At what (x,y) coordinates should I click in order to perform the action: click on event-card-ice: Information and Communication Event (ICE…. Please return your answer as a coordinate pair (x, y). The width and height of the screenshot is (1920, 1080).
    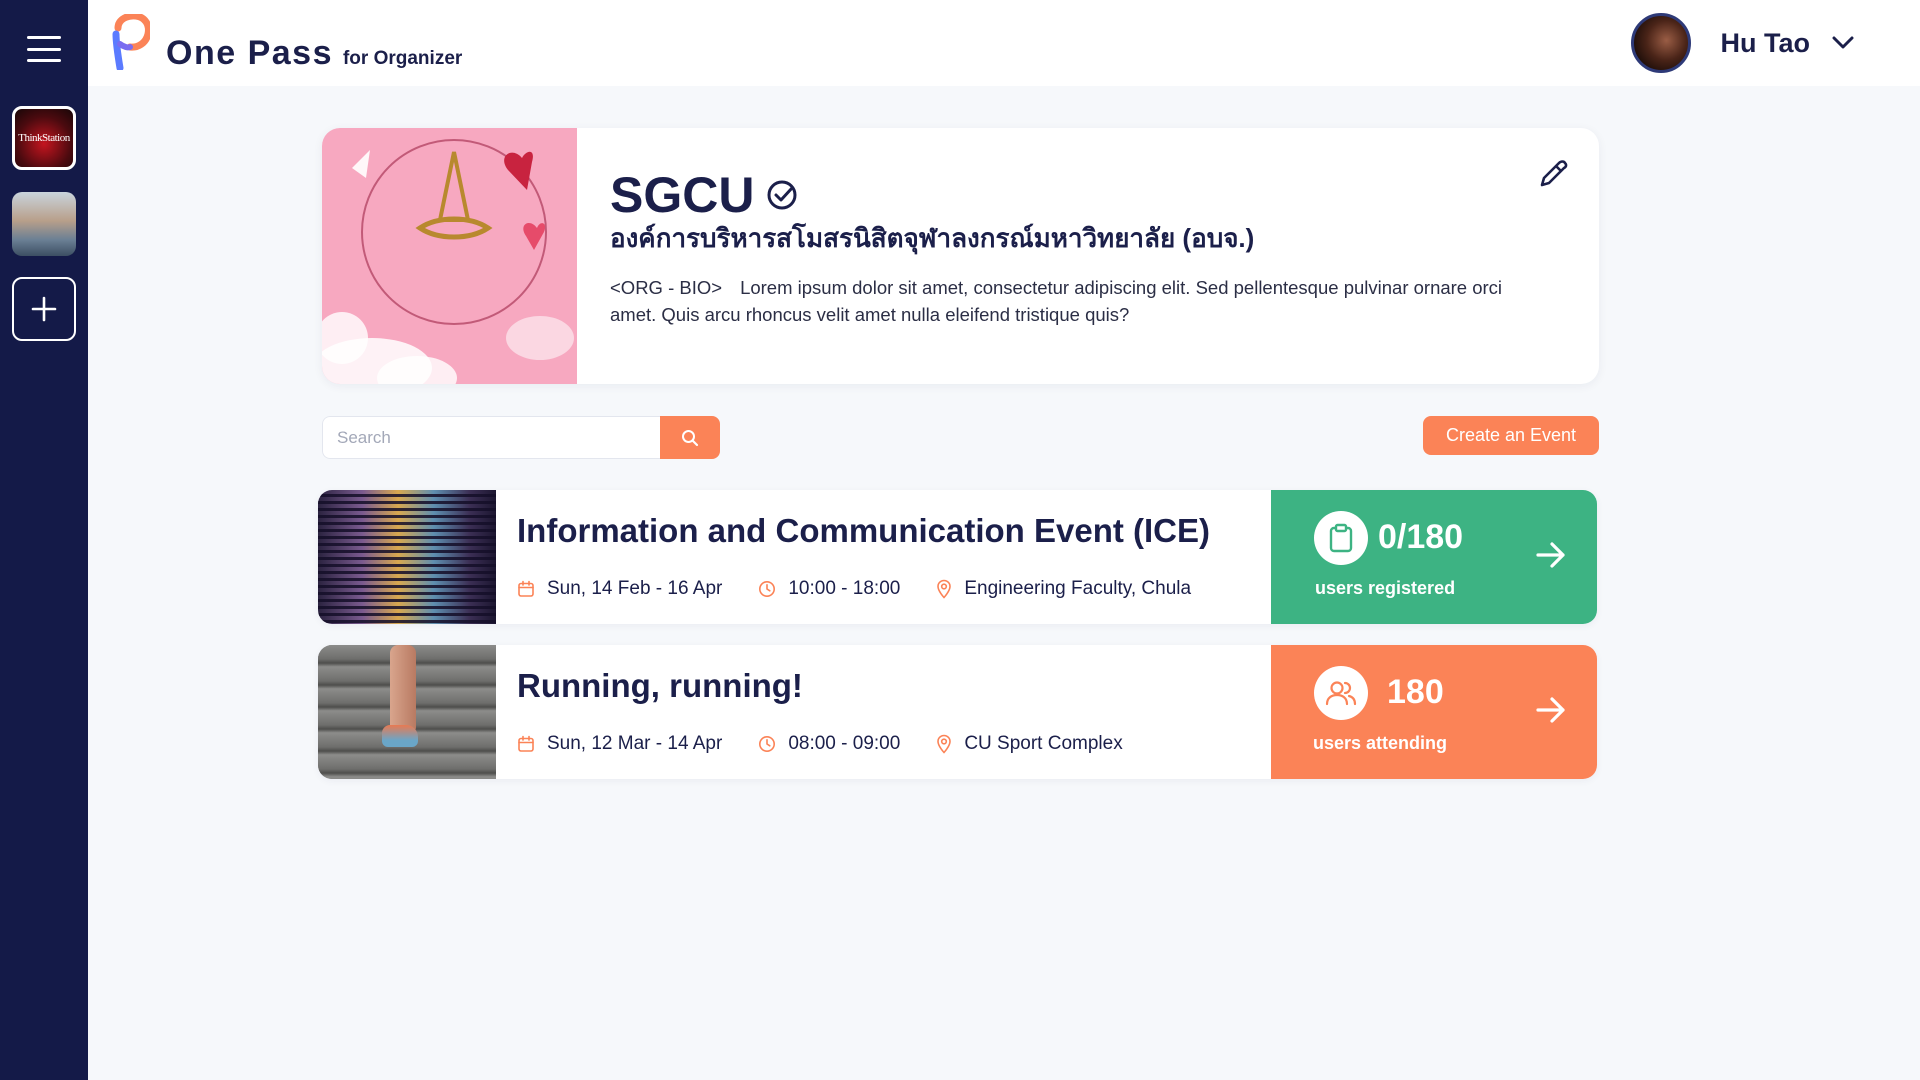
    Looking at the image, I should click on (957, 557).